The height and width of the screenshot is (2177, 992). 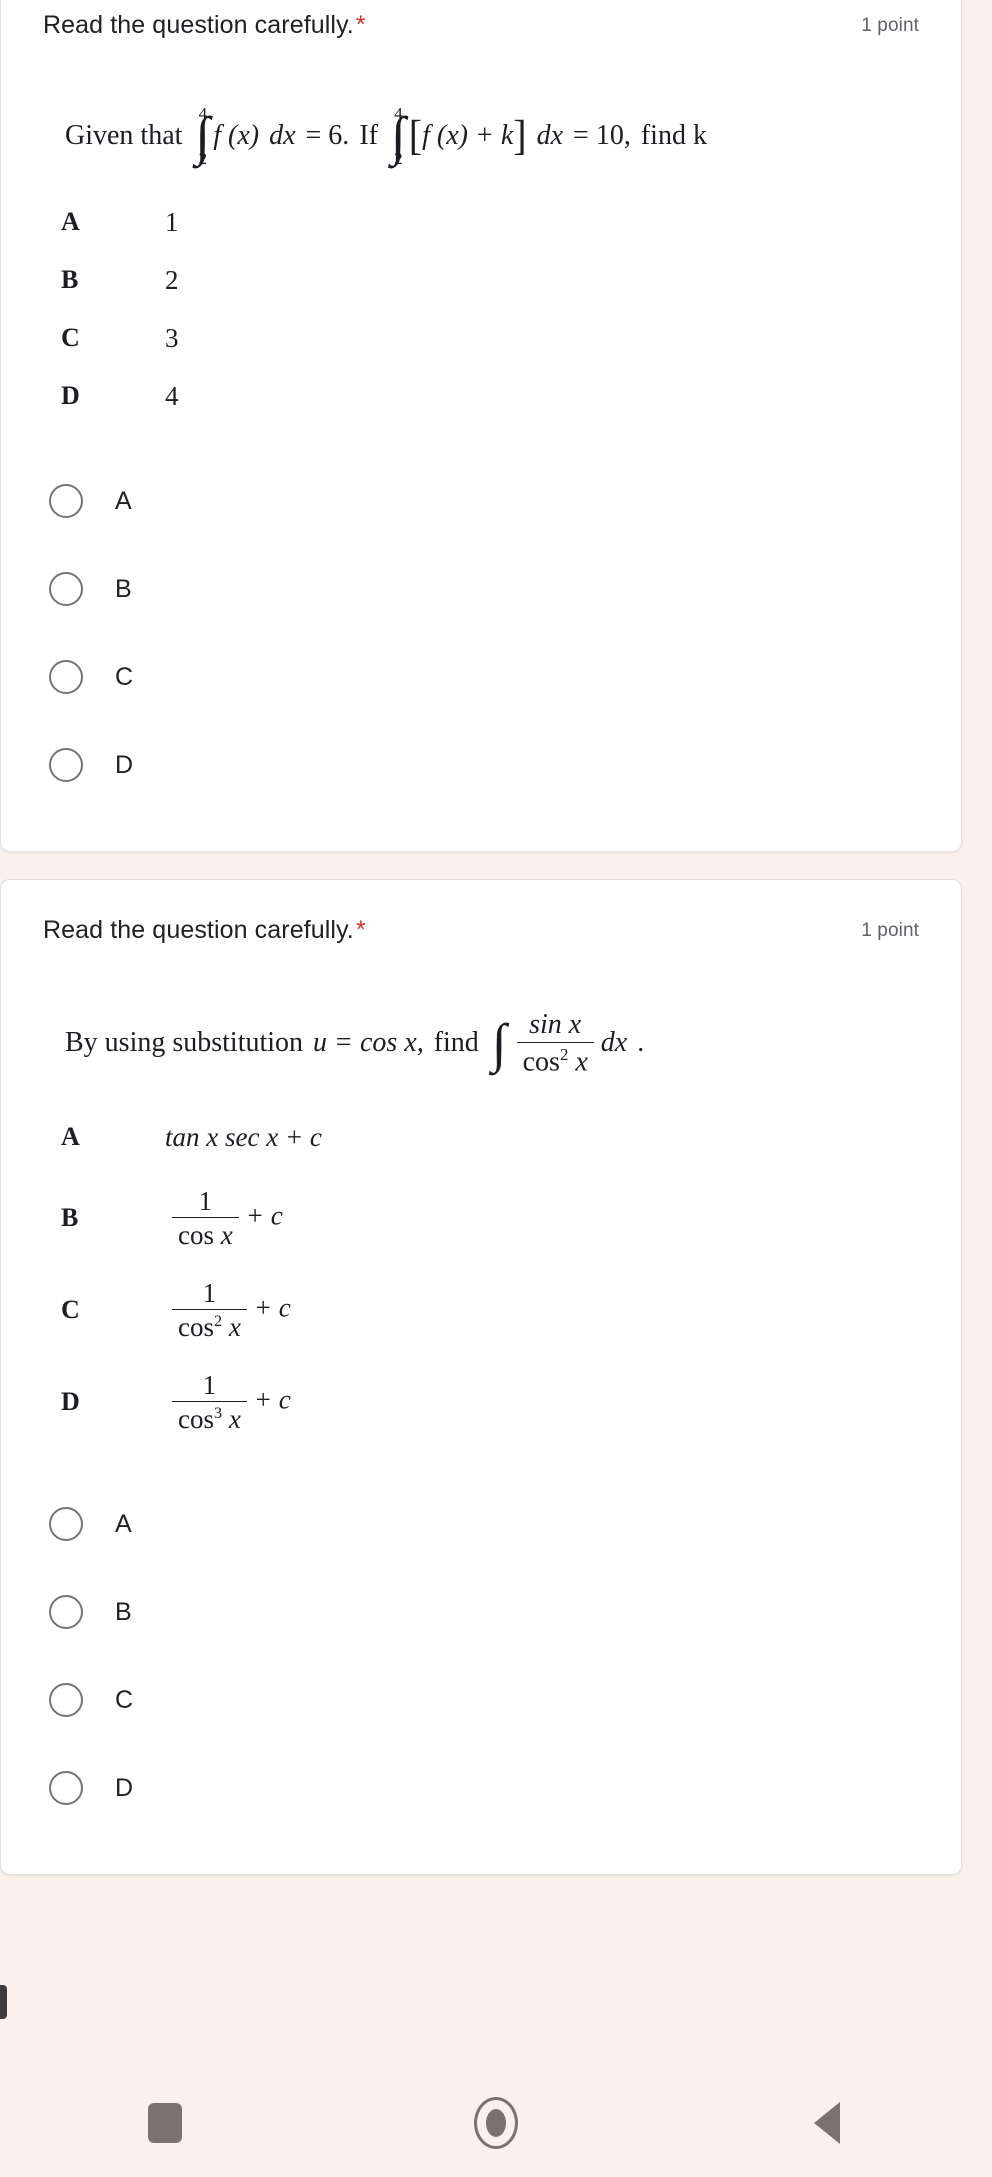 I want to click on stem-tail: find k, so click(x=673, y=136).